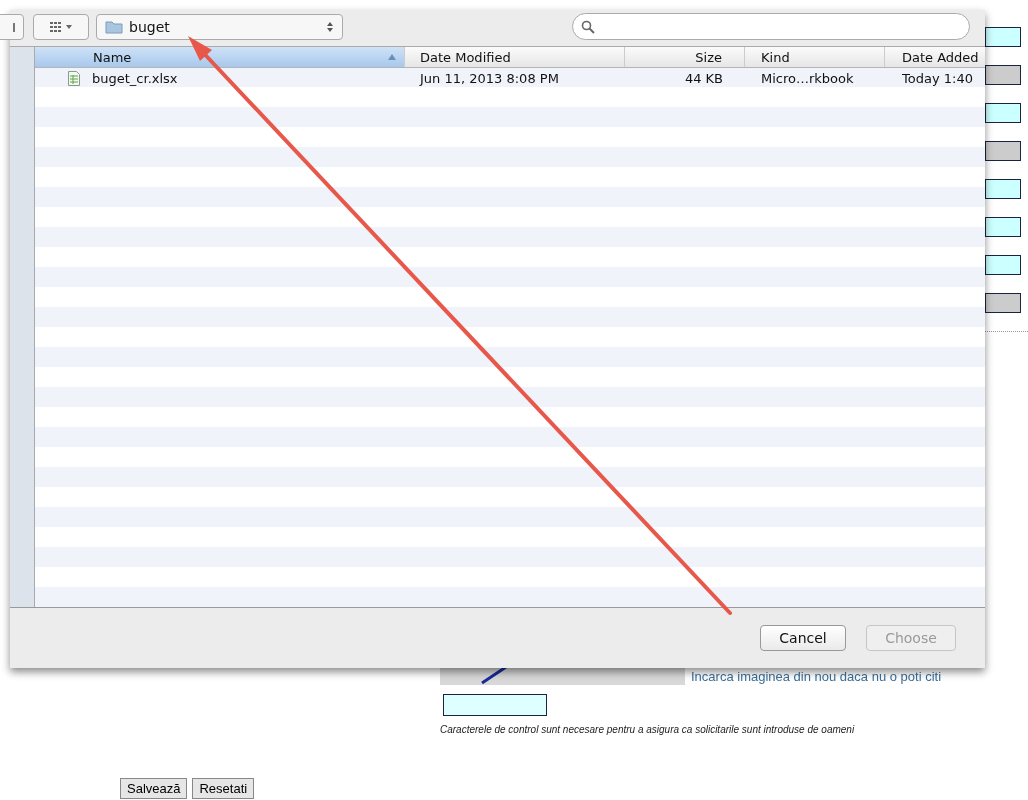 This screenshot has height=800, width=1028. I want to click on column-header: Size, so click(685, 57).